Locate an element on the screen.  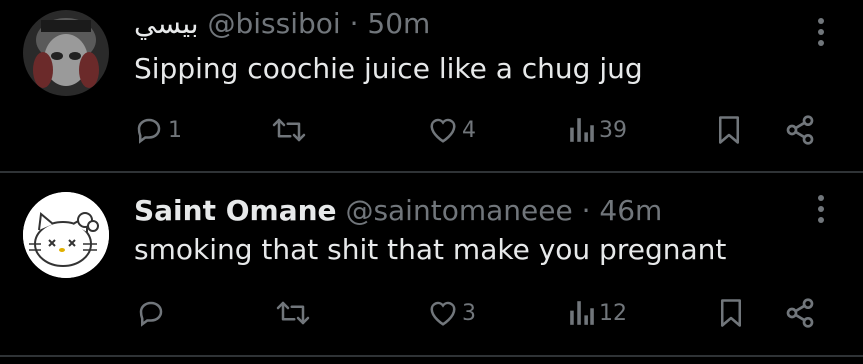
display-name: Saint Omane is located at coordinates (235, 210).